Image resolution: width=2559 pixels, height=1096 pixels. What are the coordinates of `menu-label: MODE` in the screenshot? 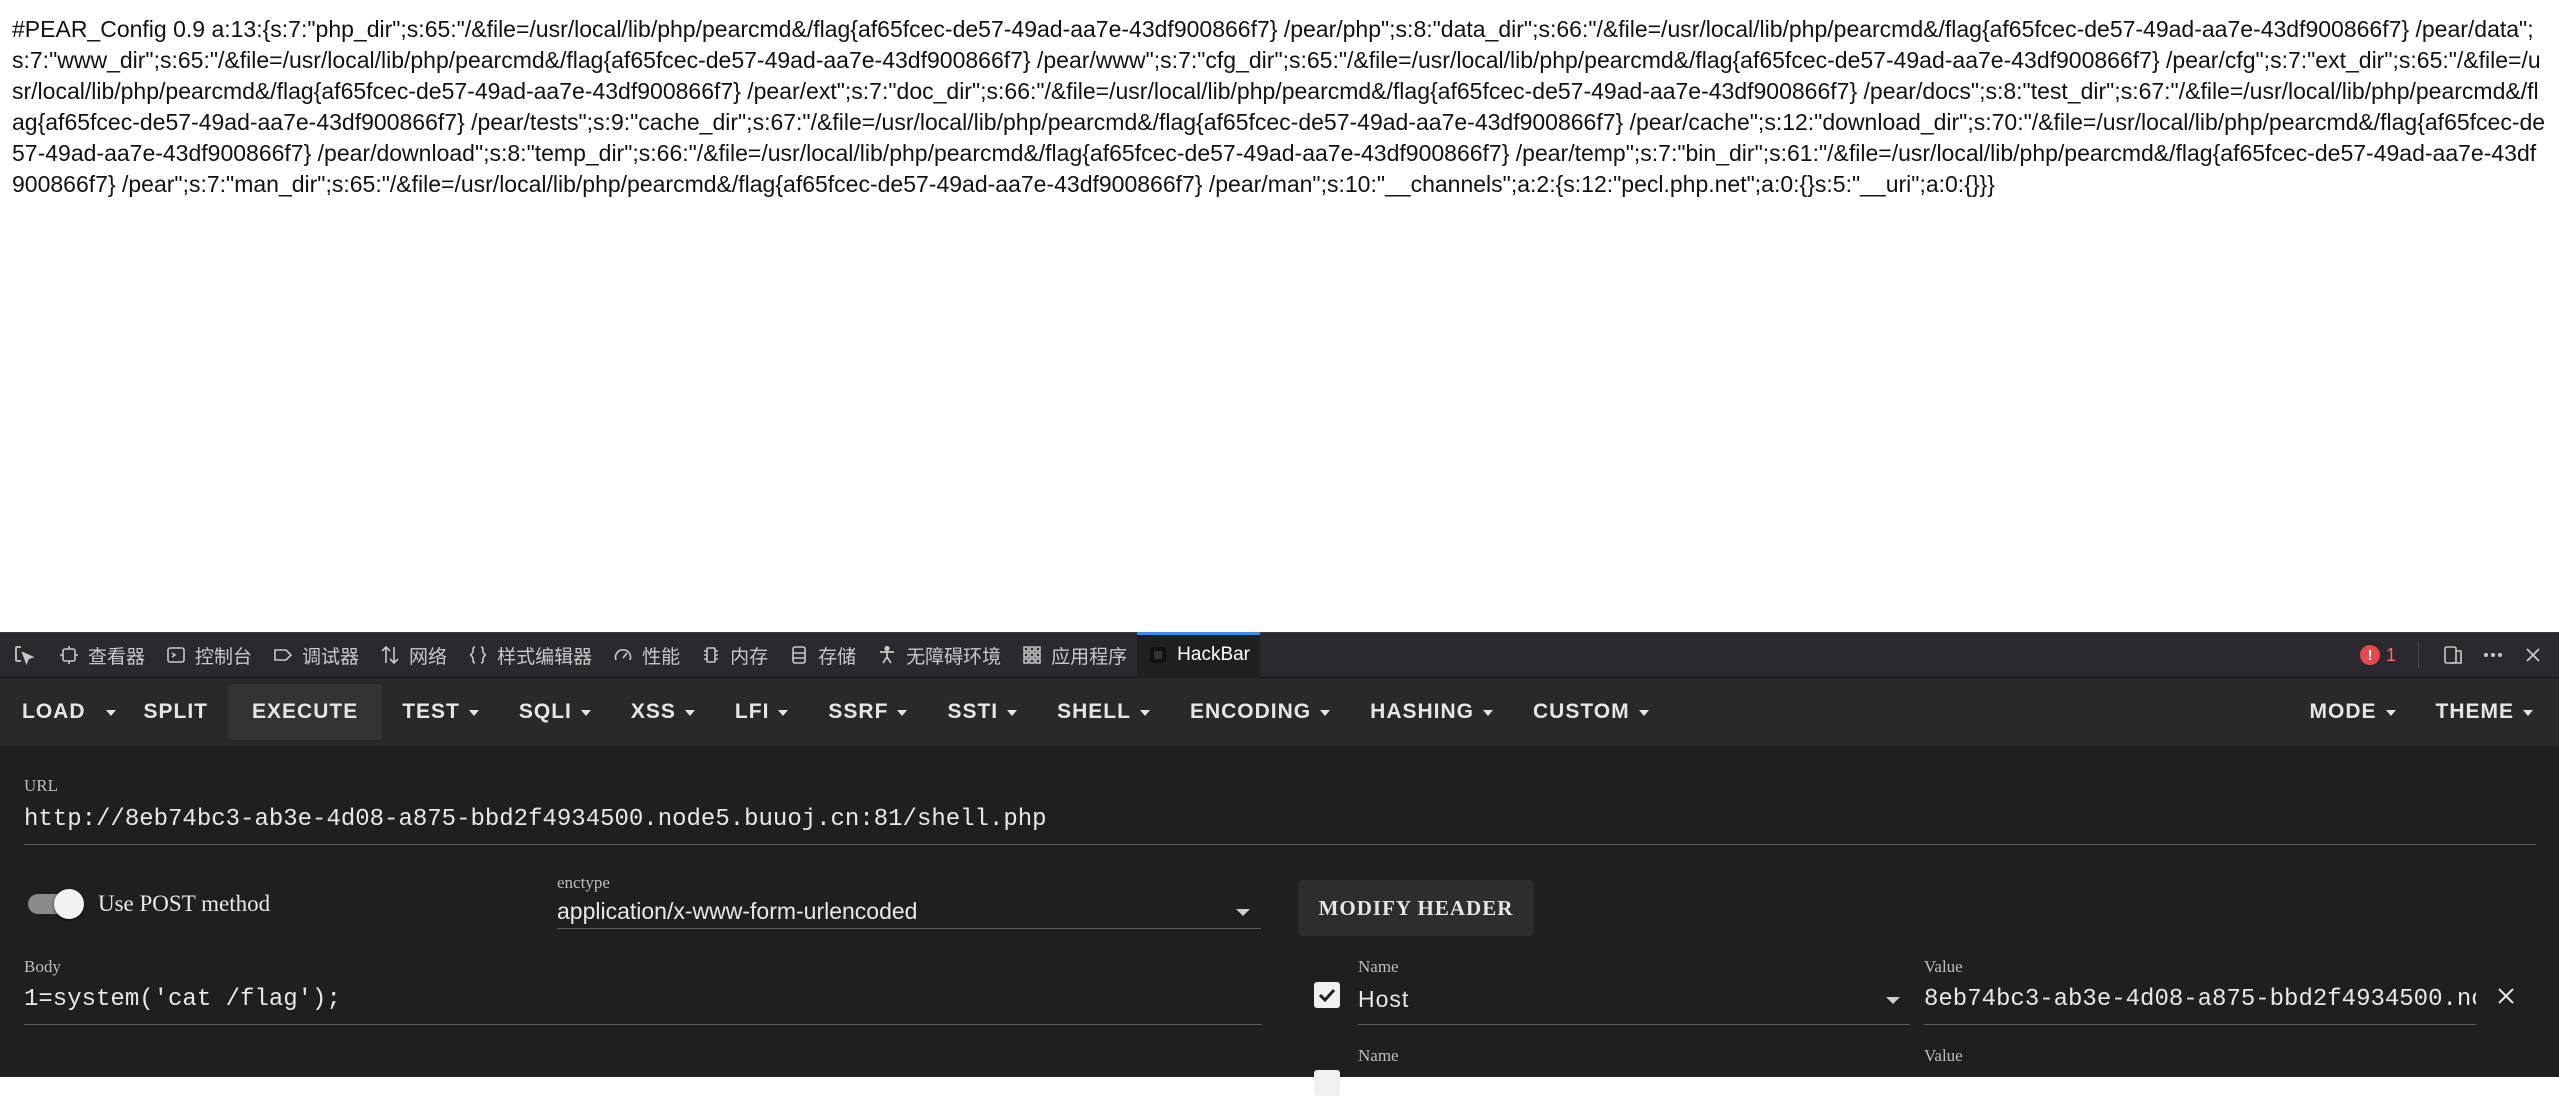 It's located at (2343, 712).